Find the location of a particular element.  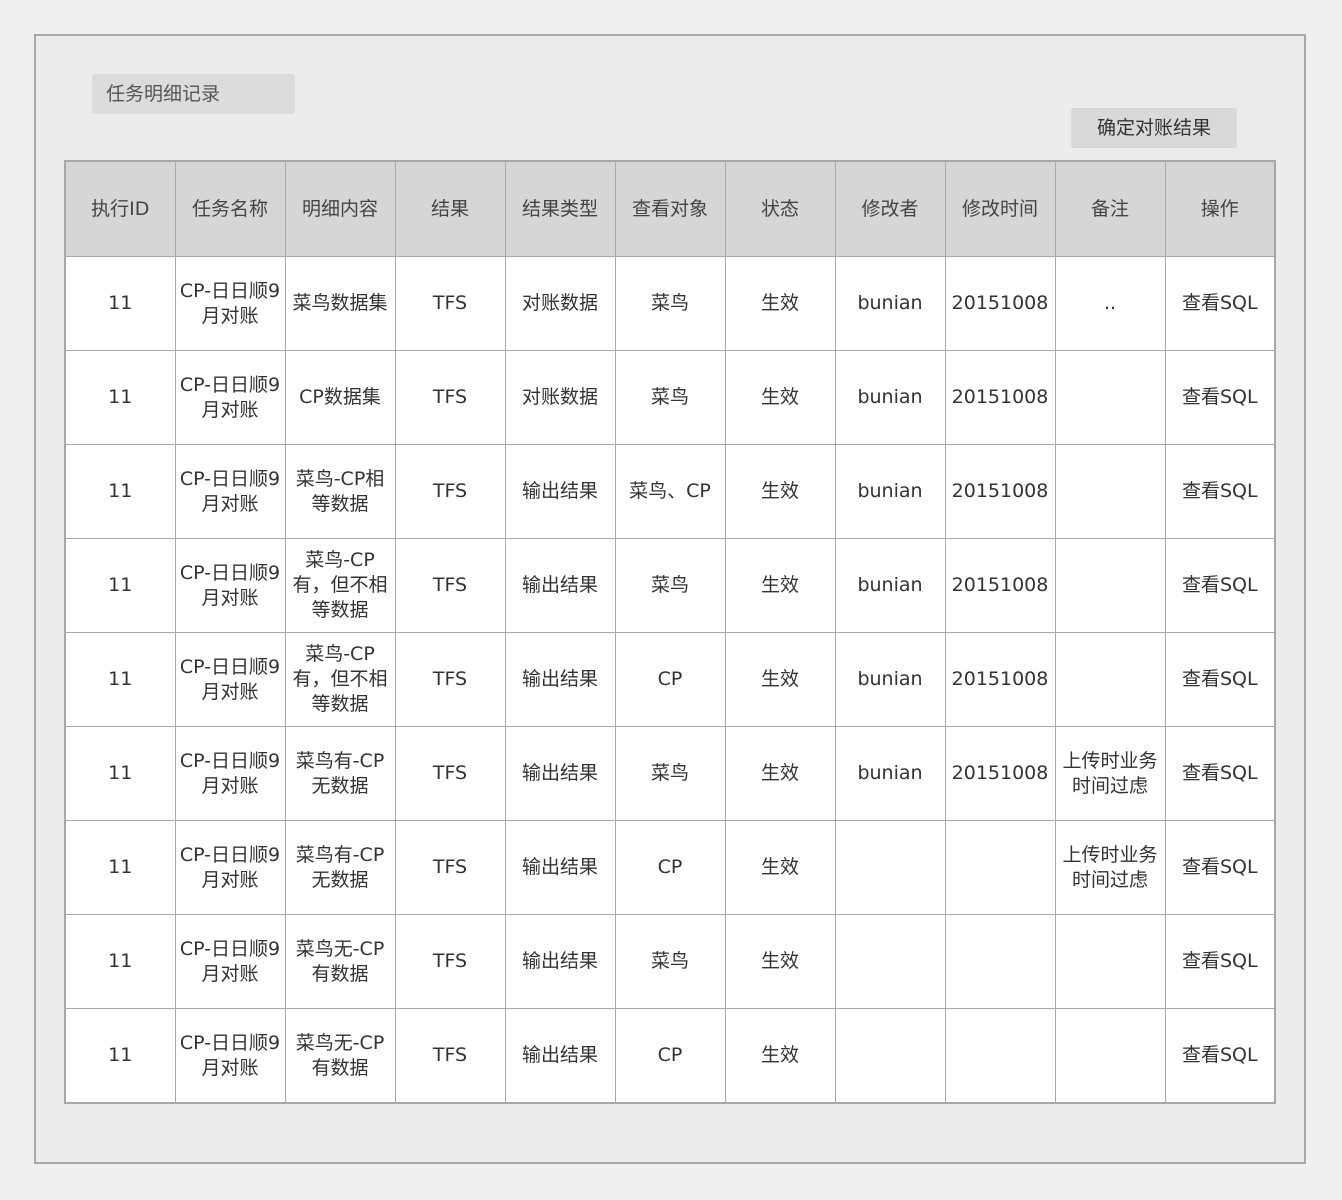

cell-note: .. is located at coordinates (1110, 303).